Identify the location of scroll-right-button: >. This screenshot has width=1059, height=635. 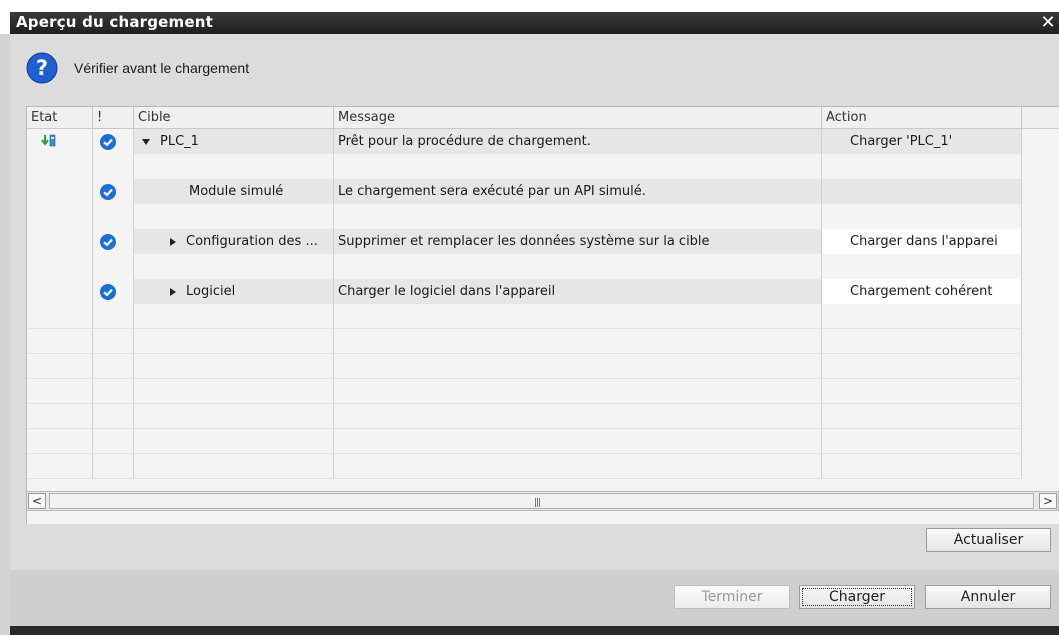
(1048, 501).